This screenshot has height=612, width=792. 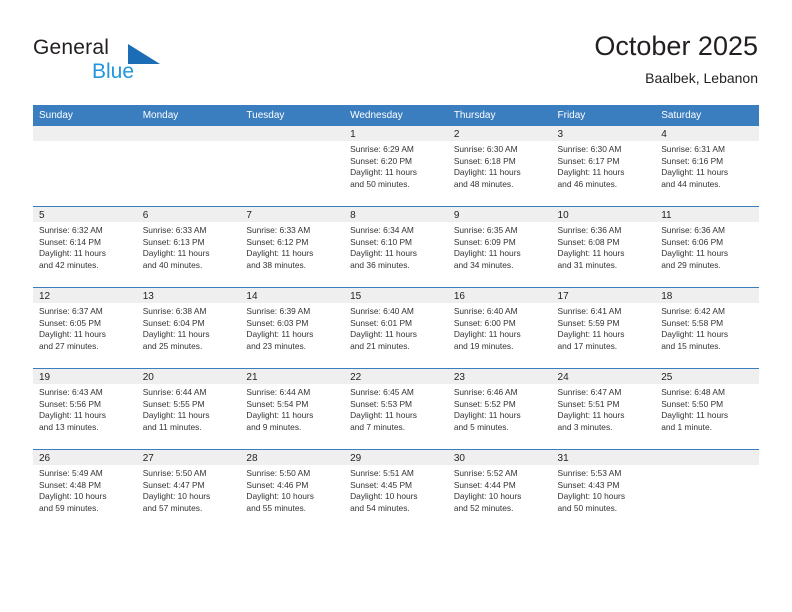 I want to click on sunrise-time: Sunrise: 6:30 AM, so click(x=589, y=149).